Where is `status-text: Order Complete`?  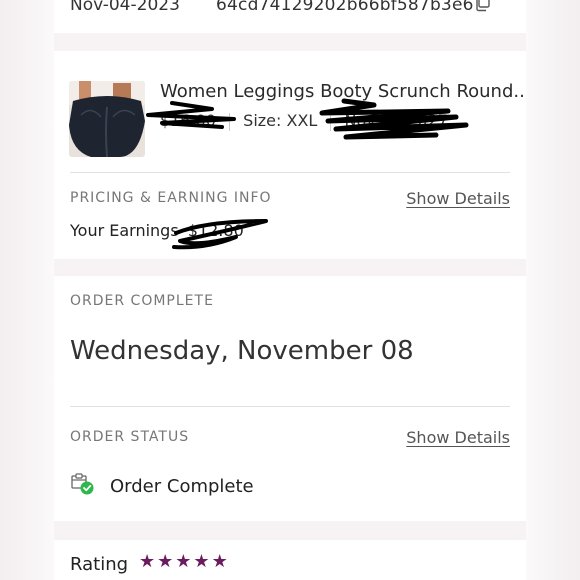
status-text: Order Complete is located at coordinates (182, 486).